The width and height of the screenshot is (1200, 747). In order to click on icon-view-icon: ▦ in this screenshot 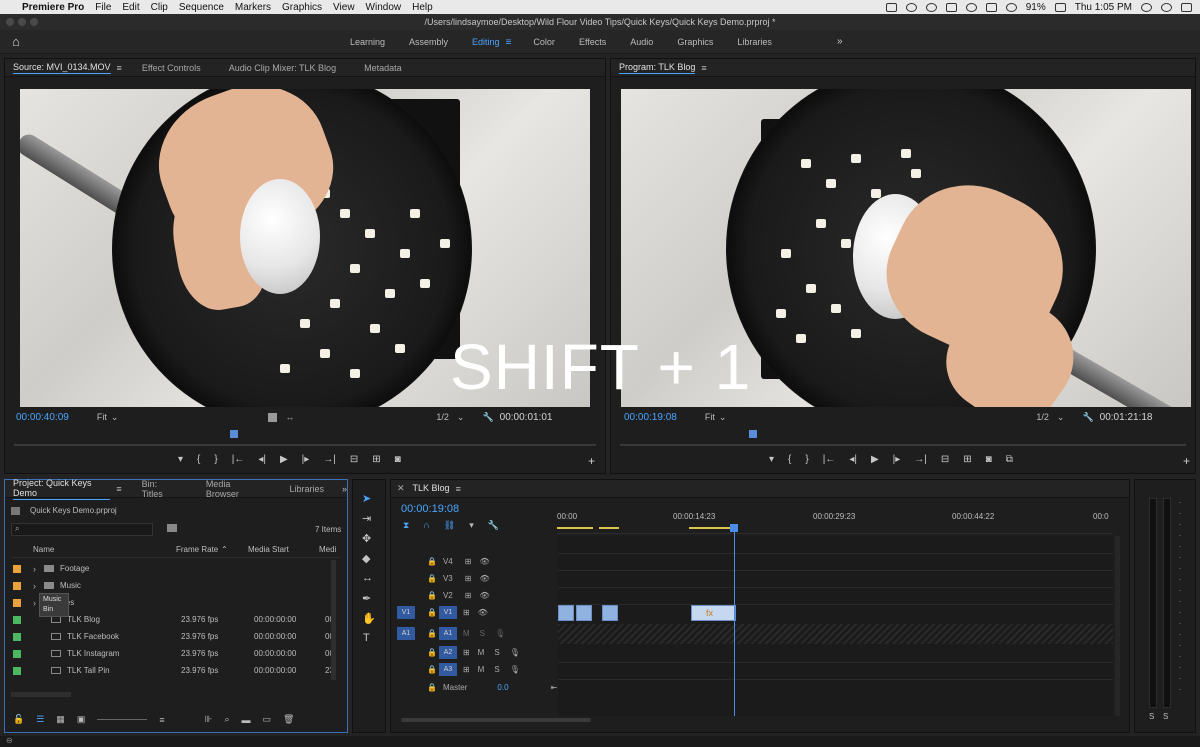, I will do `click(60, 719)`.